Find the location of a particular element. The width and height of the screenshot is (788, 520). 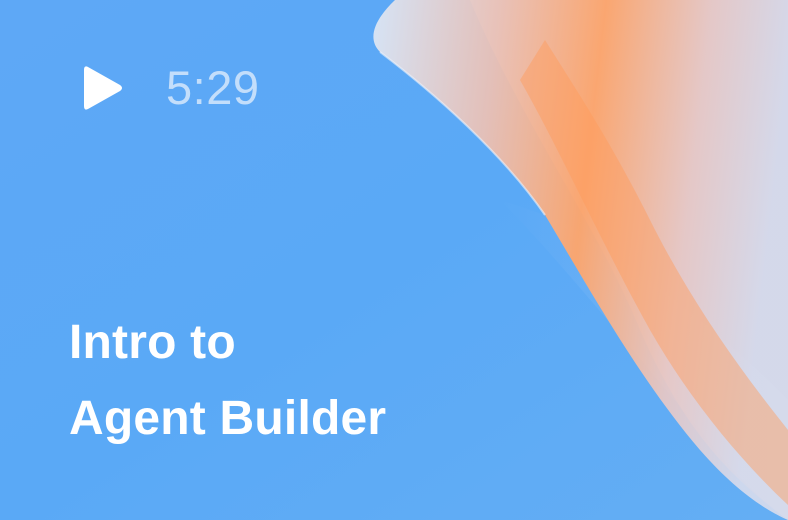

video-duration: 5:29 is located at coordinates (213, 87).